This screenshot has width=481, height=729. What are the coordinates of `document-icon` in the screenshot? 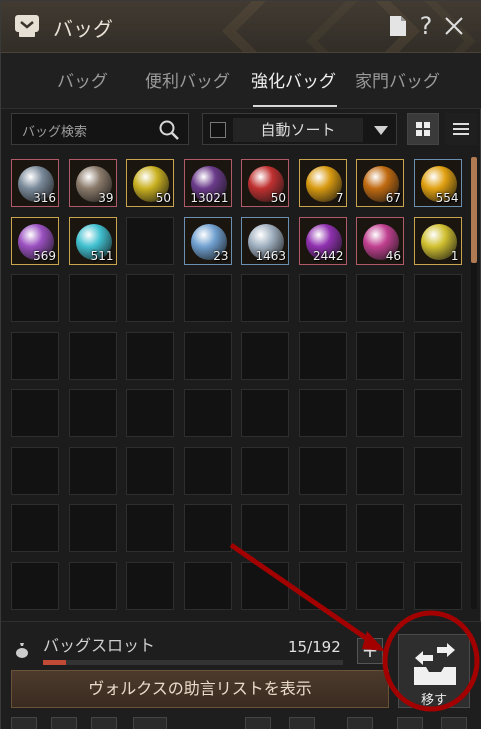 It's located at (398, 26).